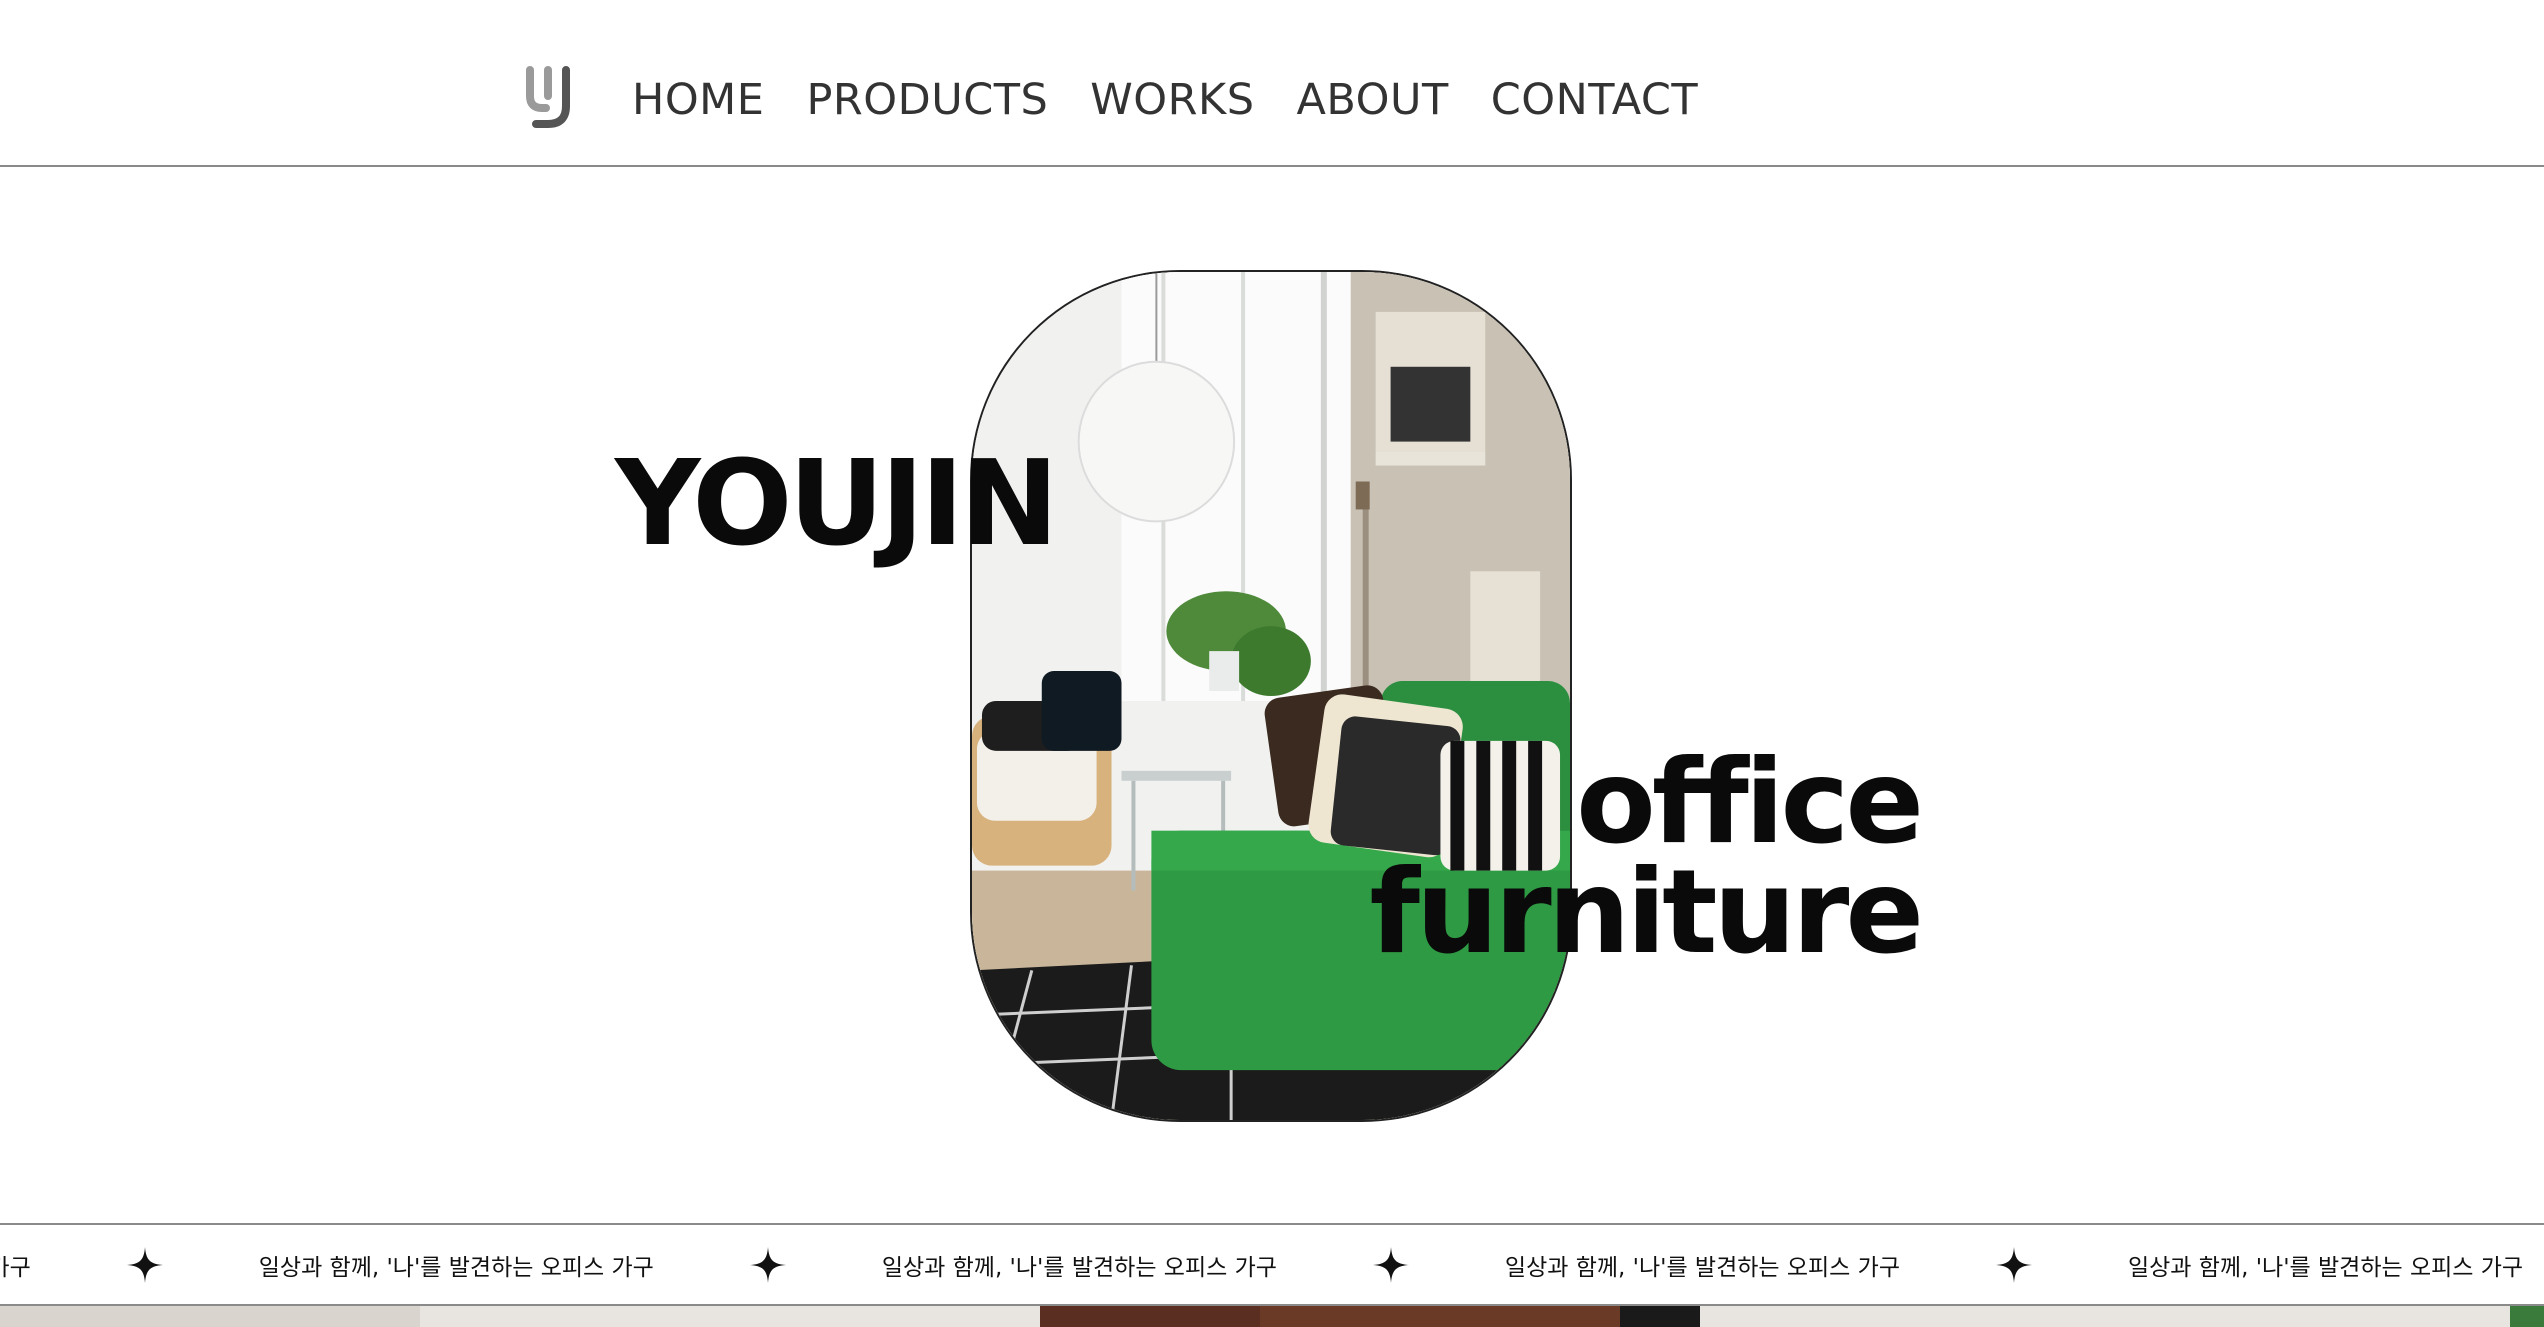  What do you see at coordinates (15, 1267) in the screenshot?
I see `marquee-text-fragment: 하는 오피스 가구` at bounding box center [15, 1267].